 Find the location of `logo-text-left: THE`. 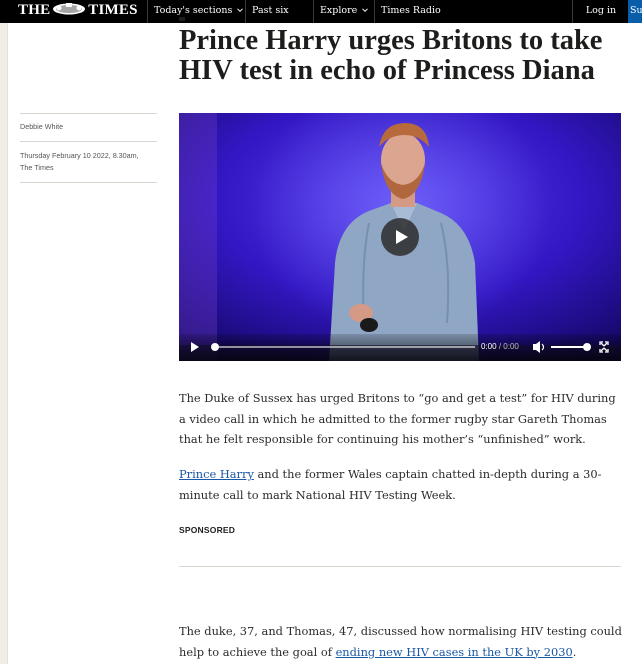

logo-text-left: THE is located at coordinates (34, 10).